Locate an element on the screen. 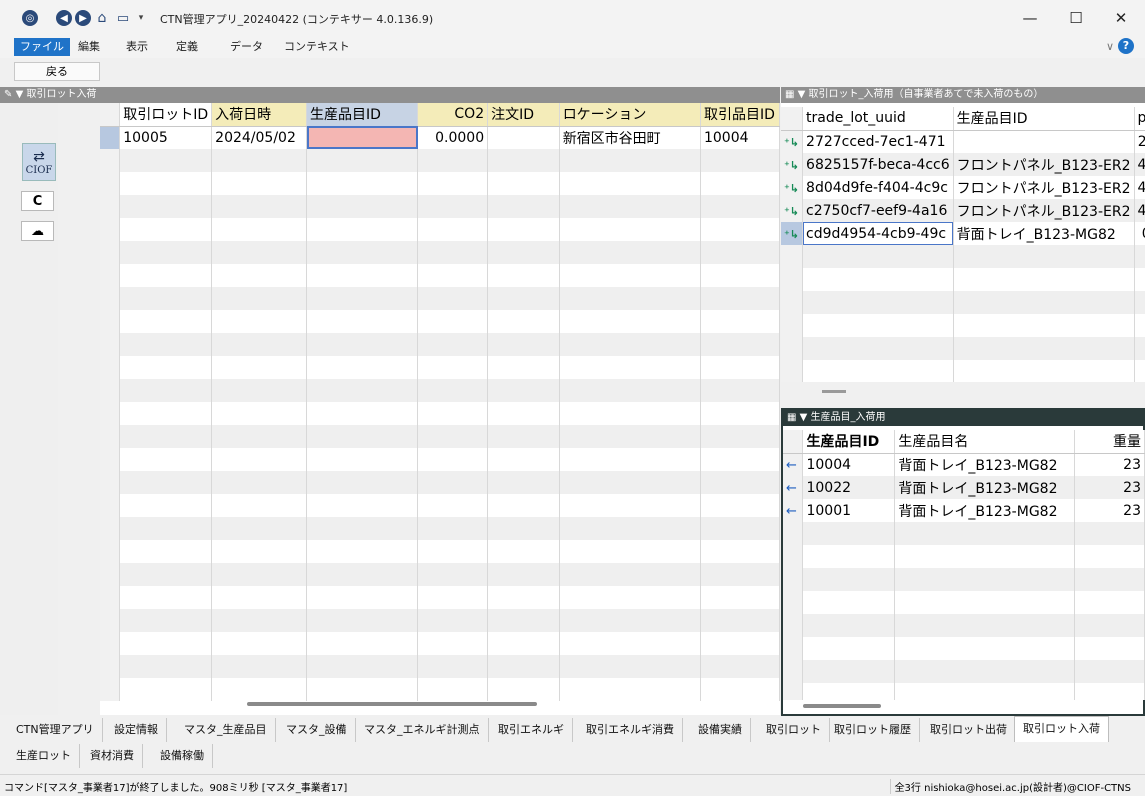 Image resolution: width=1145 pixels, height=796 pixels. table-row: ← 10022 背面トレイ_B123-MG82 23 is located at coordinates (964, 487).